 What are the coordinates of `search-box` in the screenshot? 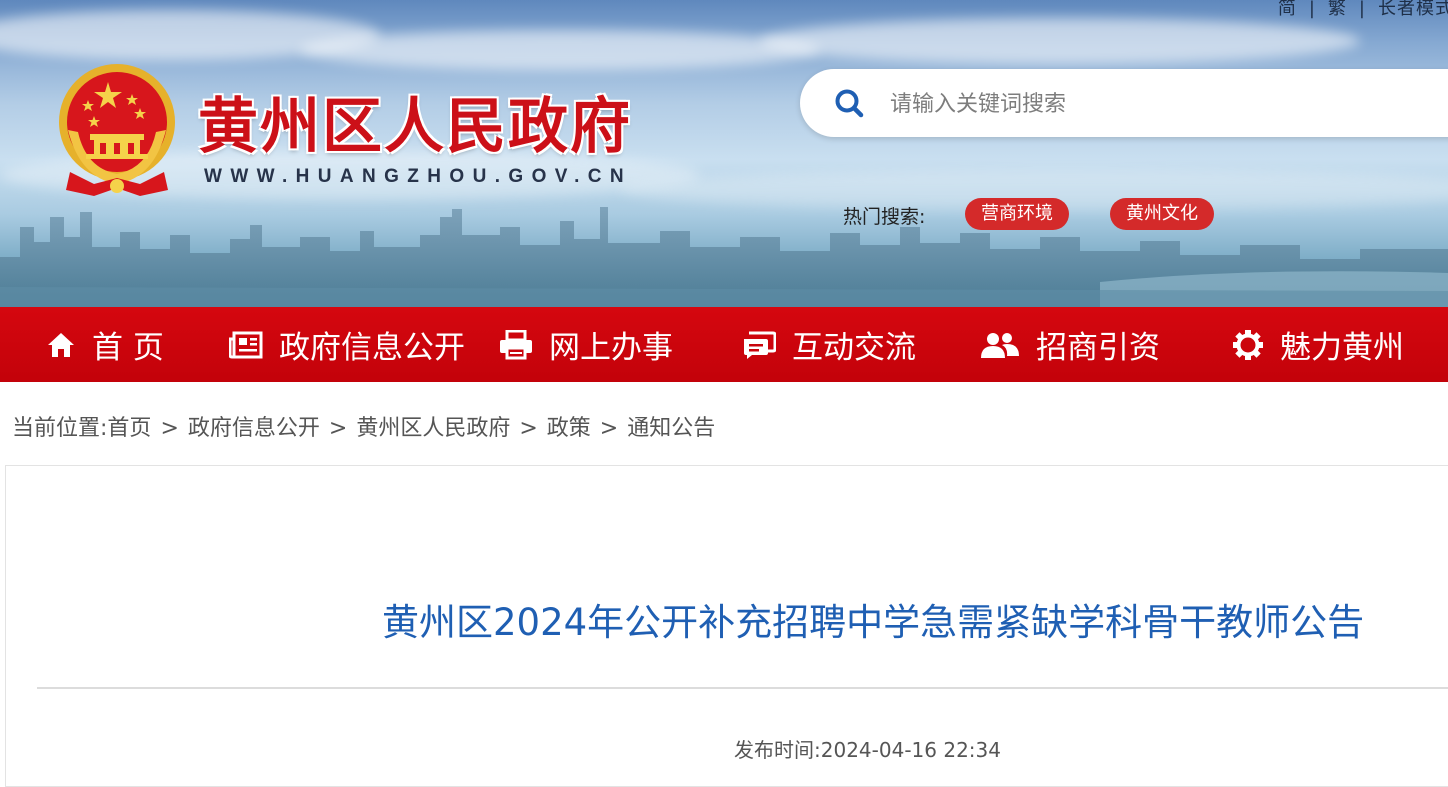 It's located at (1124, 103).